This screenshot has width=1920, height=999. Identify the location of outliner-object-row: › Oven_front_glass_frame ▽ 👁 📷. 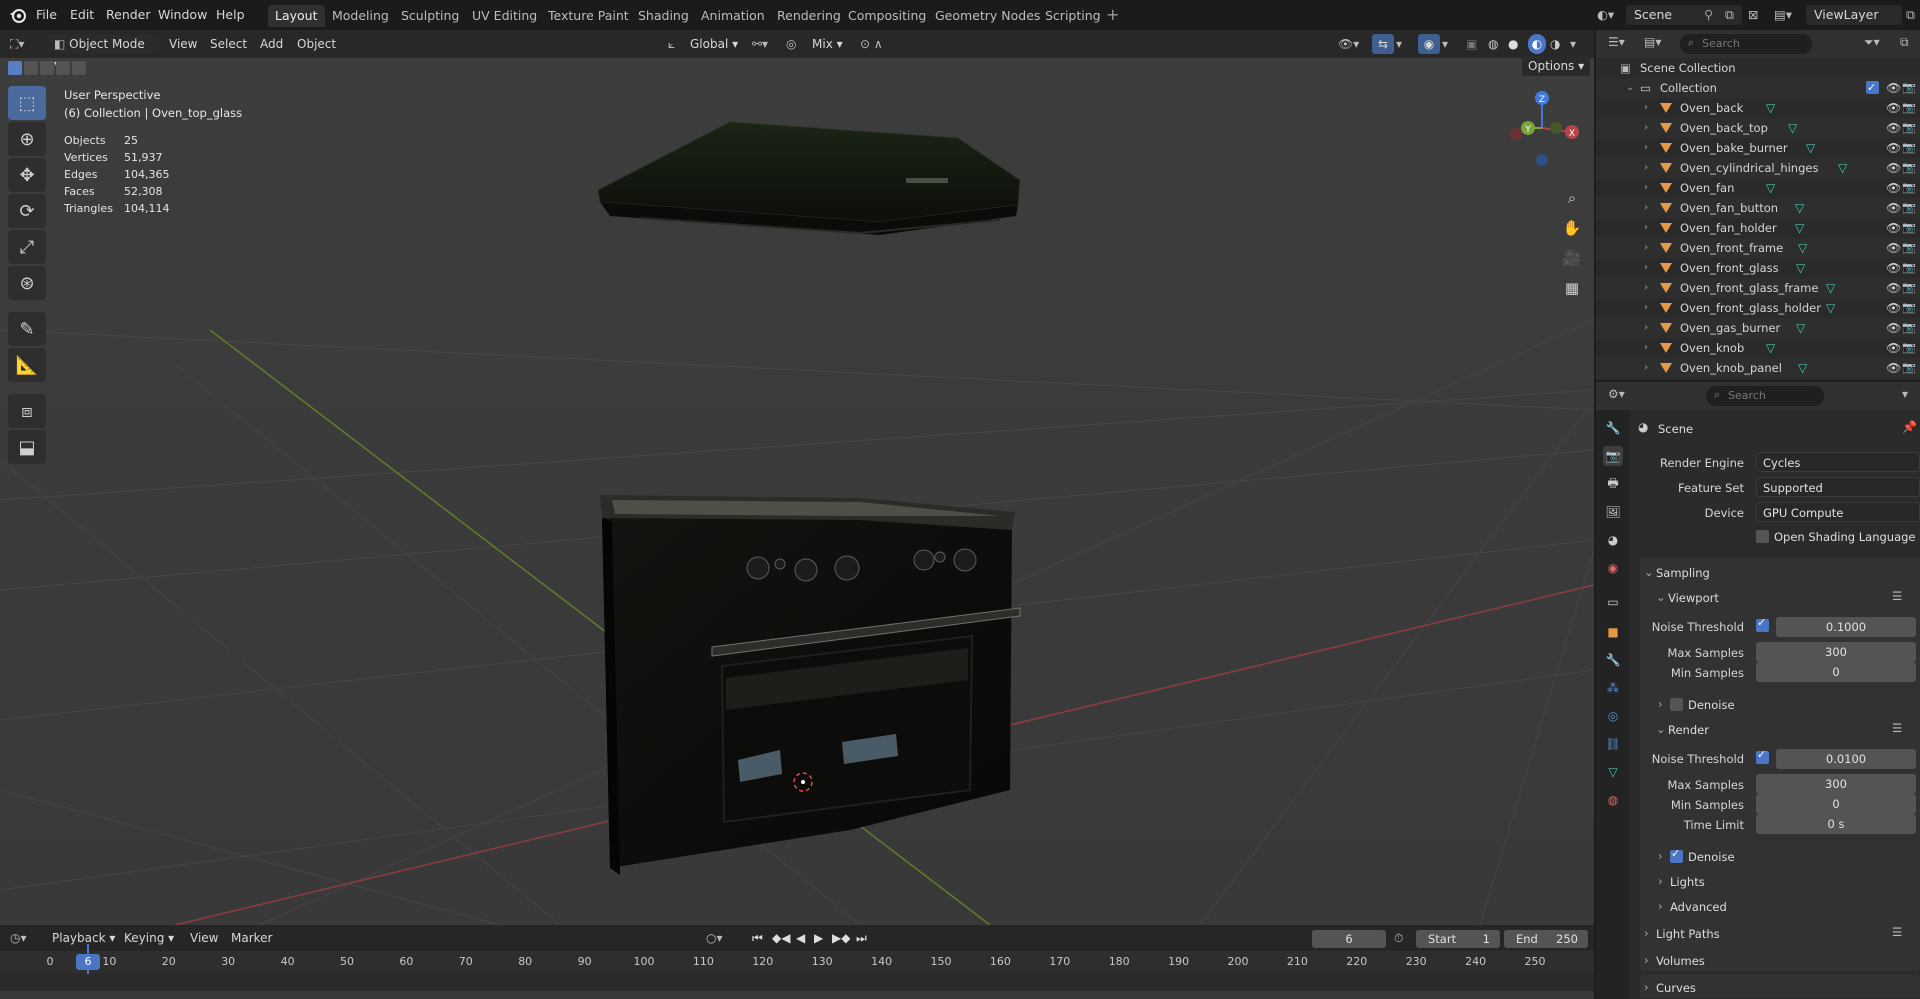
(1758, 288).